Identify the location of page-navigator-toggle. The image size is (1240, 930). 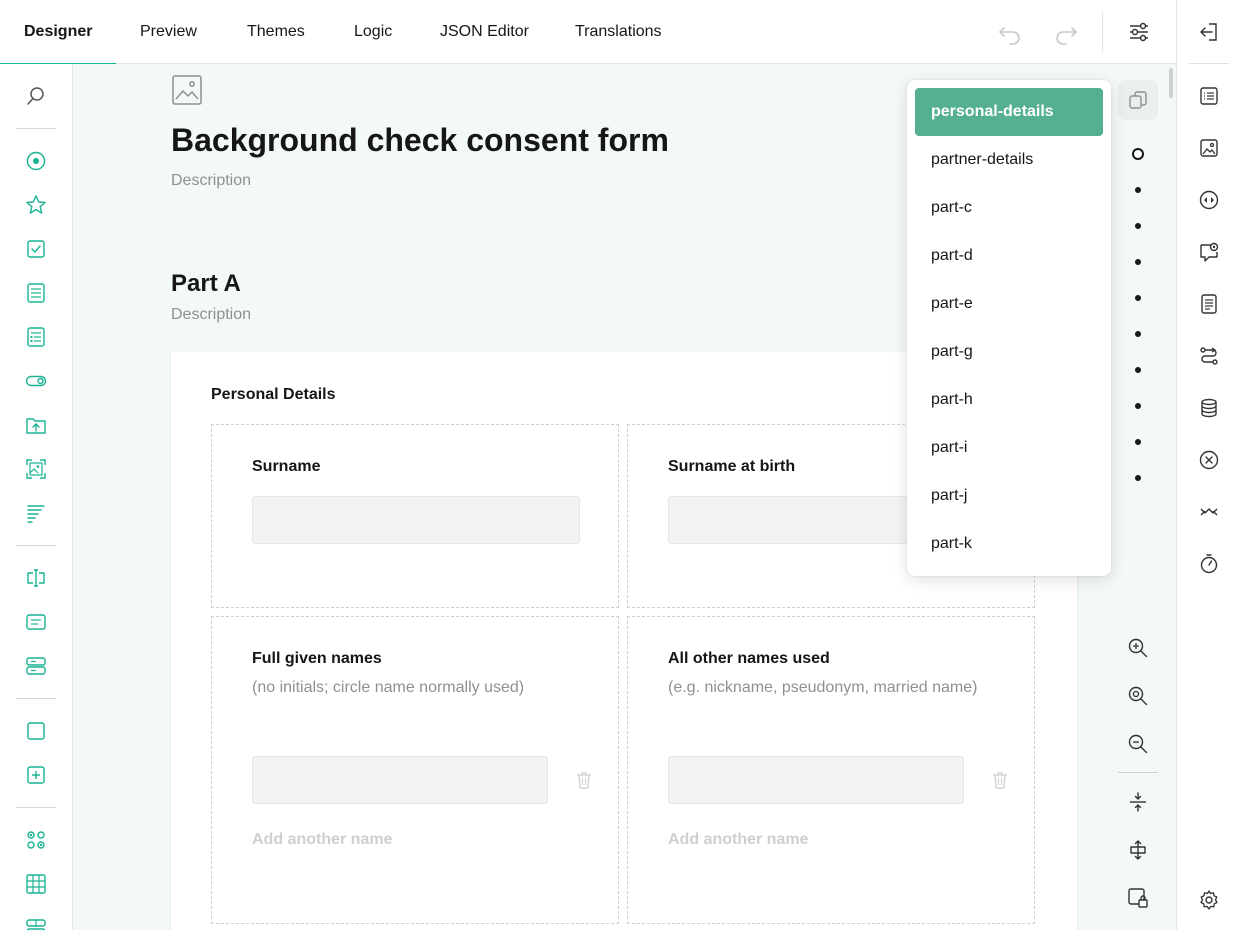
(1138, 100).